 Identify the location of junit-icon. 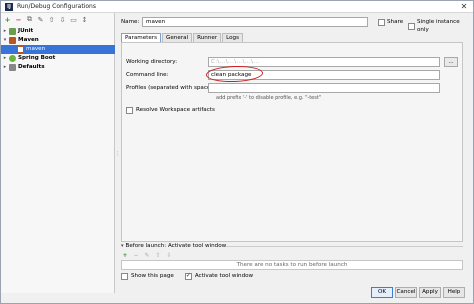
(12, 31).